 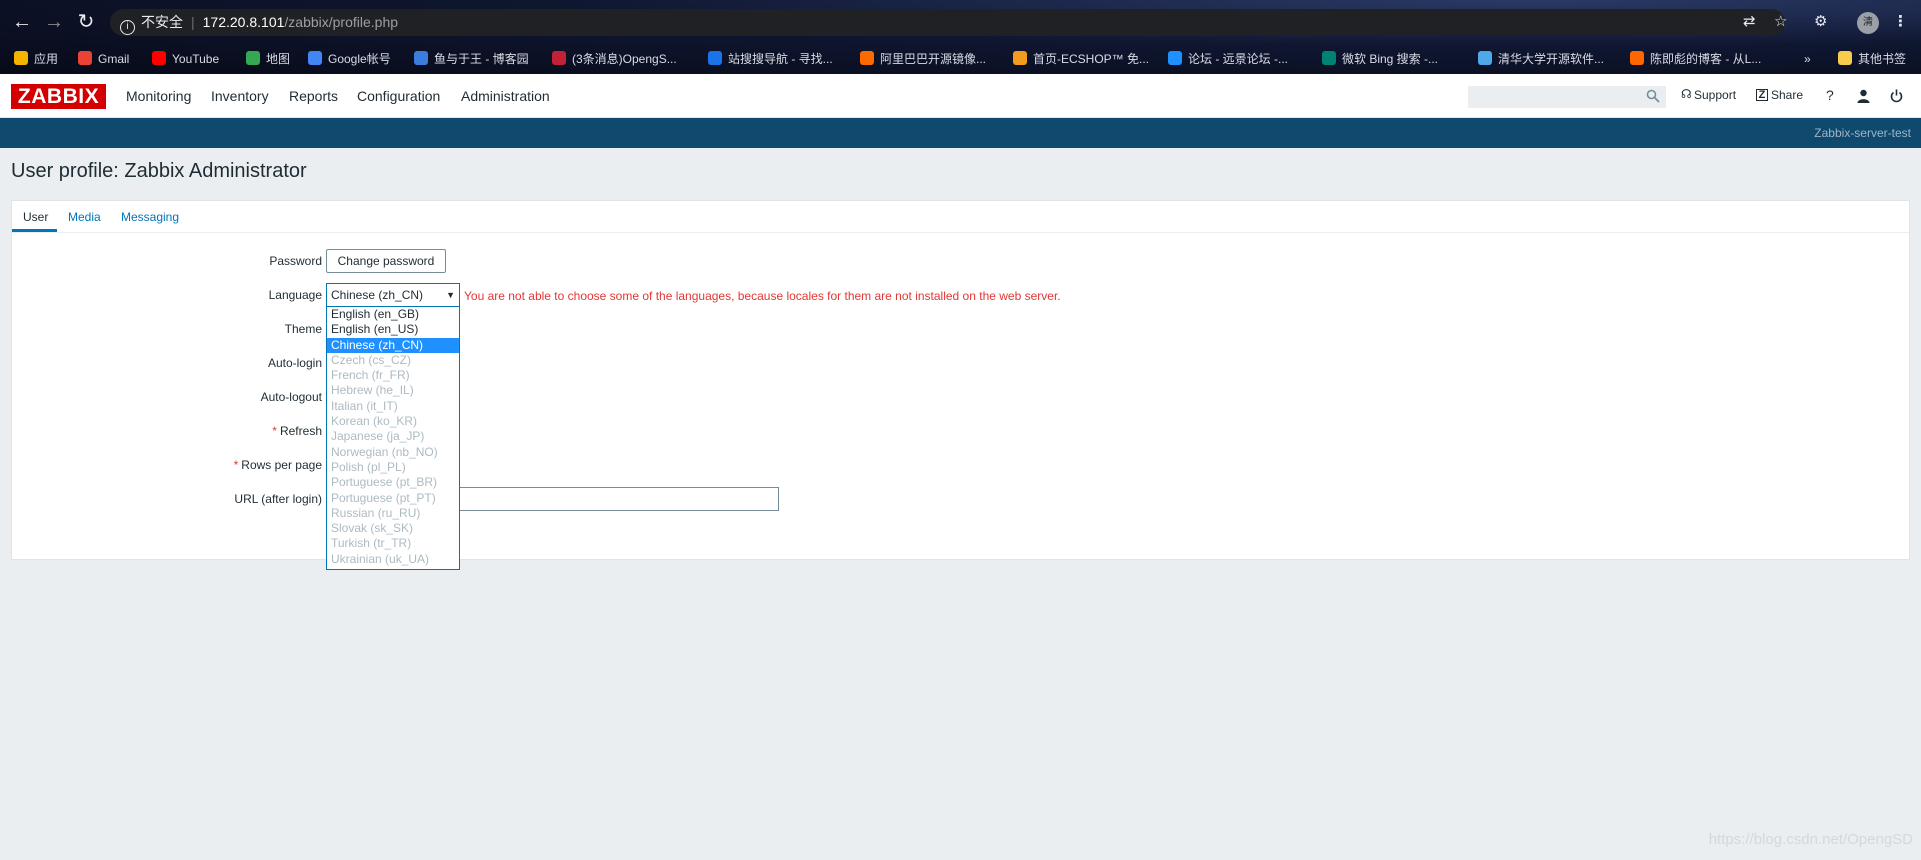 I want to click on tab-media: Media, so click(x=84, y=217).